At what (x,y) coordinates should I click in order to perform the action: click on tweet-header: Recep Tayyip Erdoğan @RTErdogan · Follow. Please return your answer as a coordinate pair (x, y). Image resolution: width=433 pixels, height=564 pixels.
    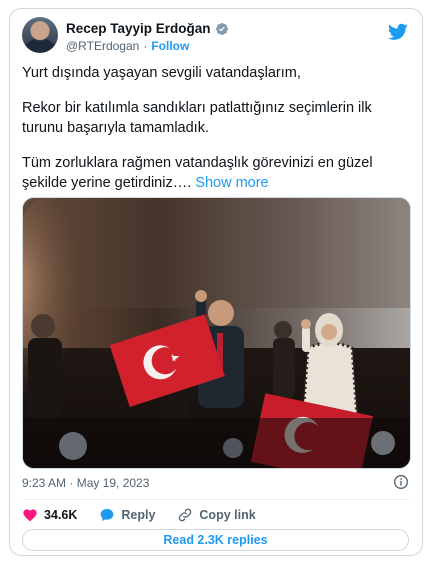
    Looking at the image, I should click on (217, 37).